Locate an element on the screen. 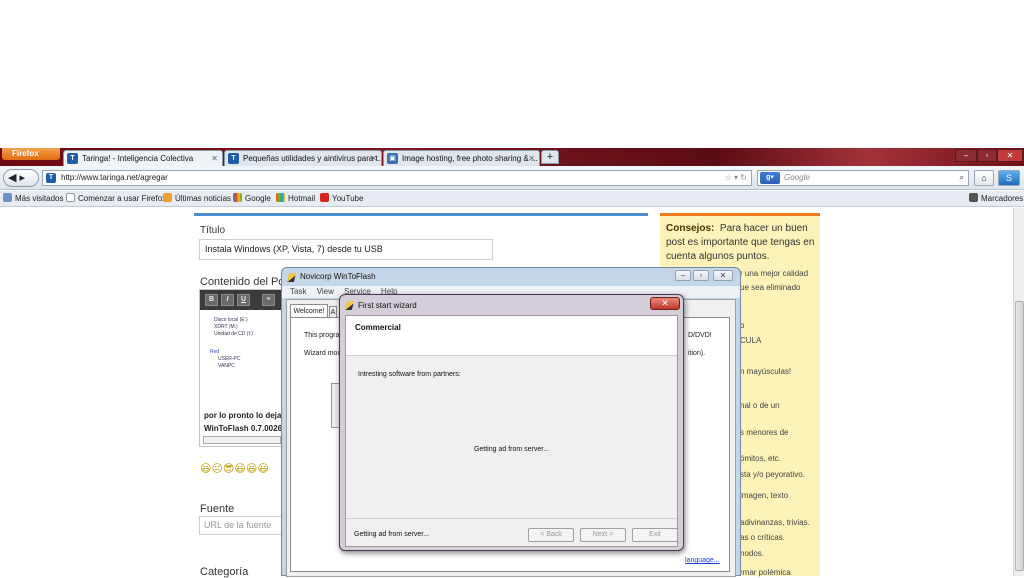 The width and height of the screenshot is (1024, 578). intro-text-end: D/DVD! is located at coordinates (700, 335).